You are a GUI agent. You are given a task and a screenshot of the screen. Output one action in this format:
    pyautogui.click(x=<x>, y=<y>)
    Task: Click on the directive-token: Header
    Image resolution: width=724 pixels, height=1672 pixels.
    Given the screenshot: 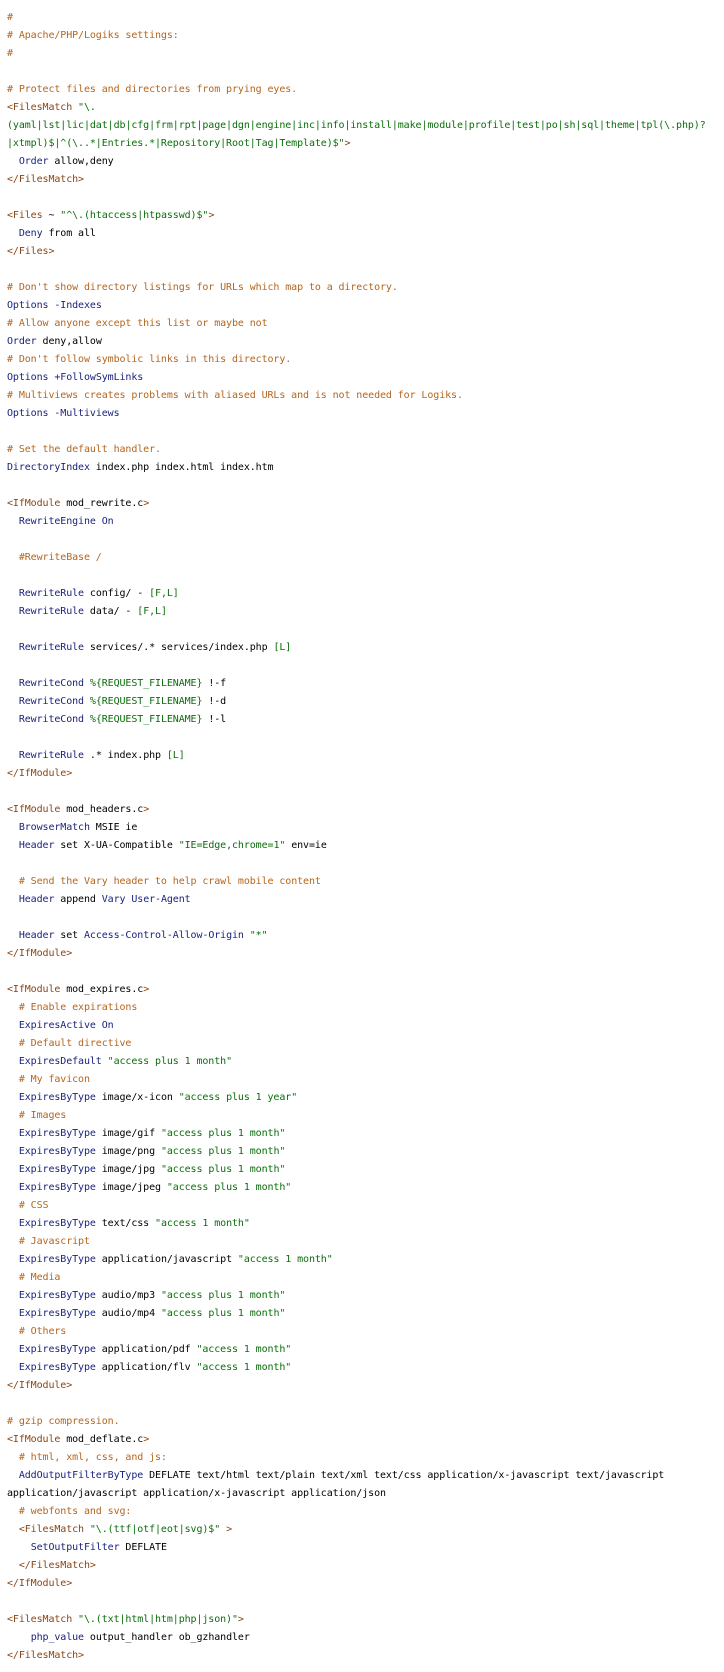 What is the action you would take?
    pyautogui.click(x=36, y=845)
    